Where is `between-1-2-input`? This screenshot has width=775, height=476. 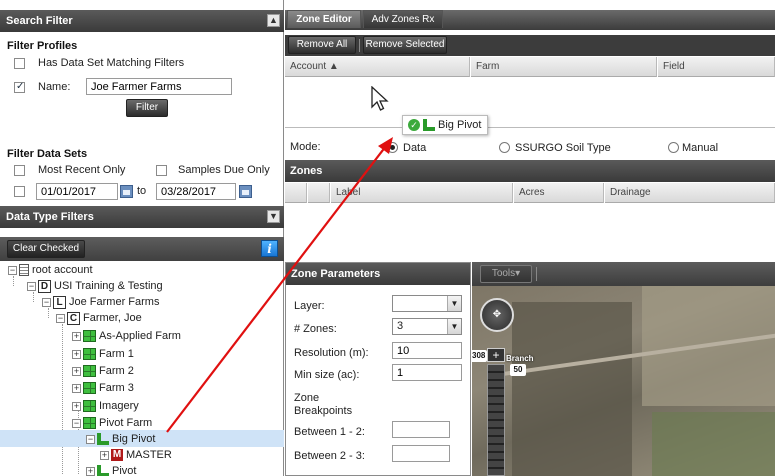
between-1-2-input is located at coordinates (421, 429).